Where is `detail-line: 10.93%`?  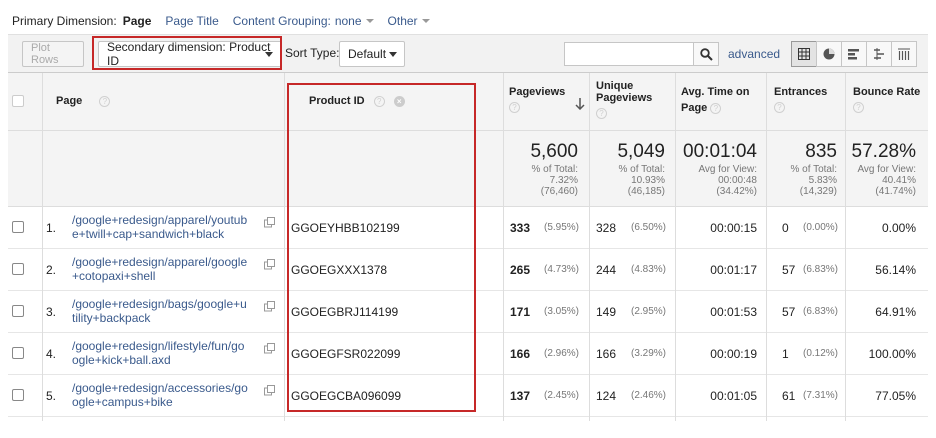 detail-line: 10.93% is located at coordinates (648, 180).